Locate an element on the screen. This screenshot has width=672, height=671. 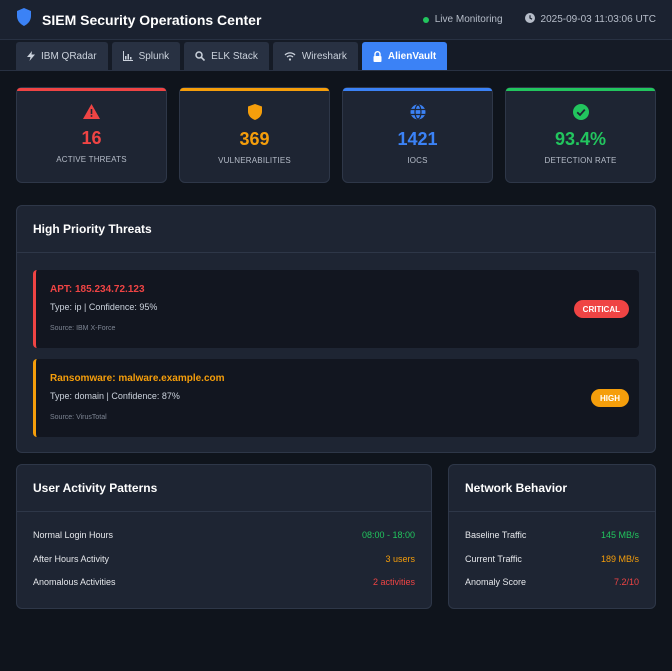
stat-value: 93.4% is located at coordinates (580, 139).